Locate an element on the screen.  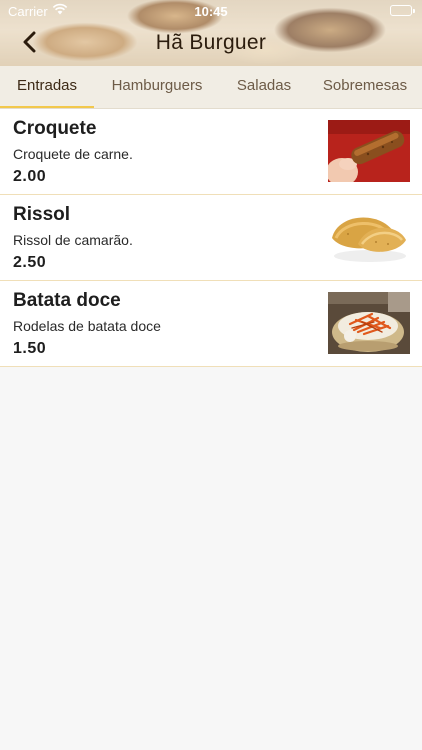
status-time: 10:45 is located at coordinates (211, 11).